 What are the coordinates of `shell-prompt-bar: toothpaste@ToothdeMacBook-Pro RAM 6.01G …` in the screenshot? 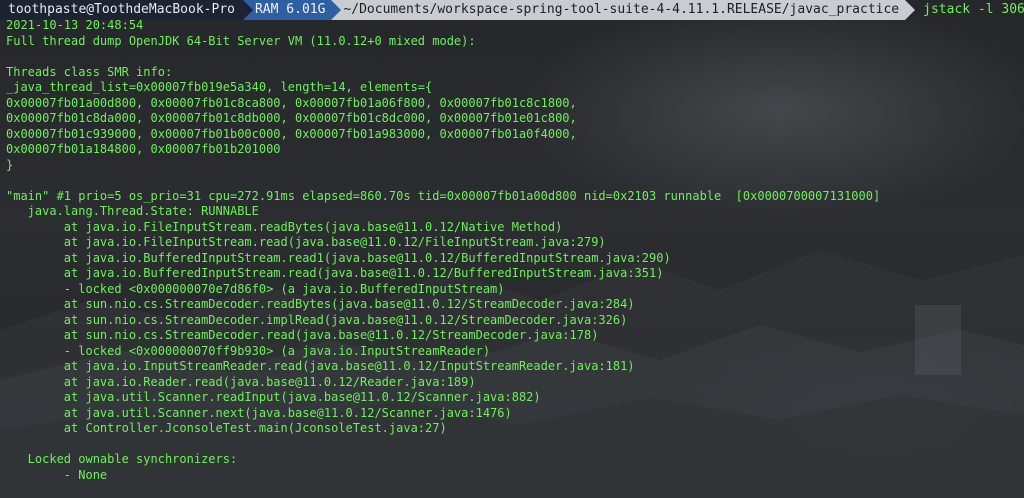 It's located at (512, 10).